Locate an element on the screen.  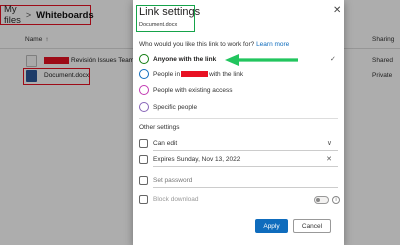
toggle-knob is located at coordinates (318, 200).